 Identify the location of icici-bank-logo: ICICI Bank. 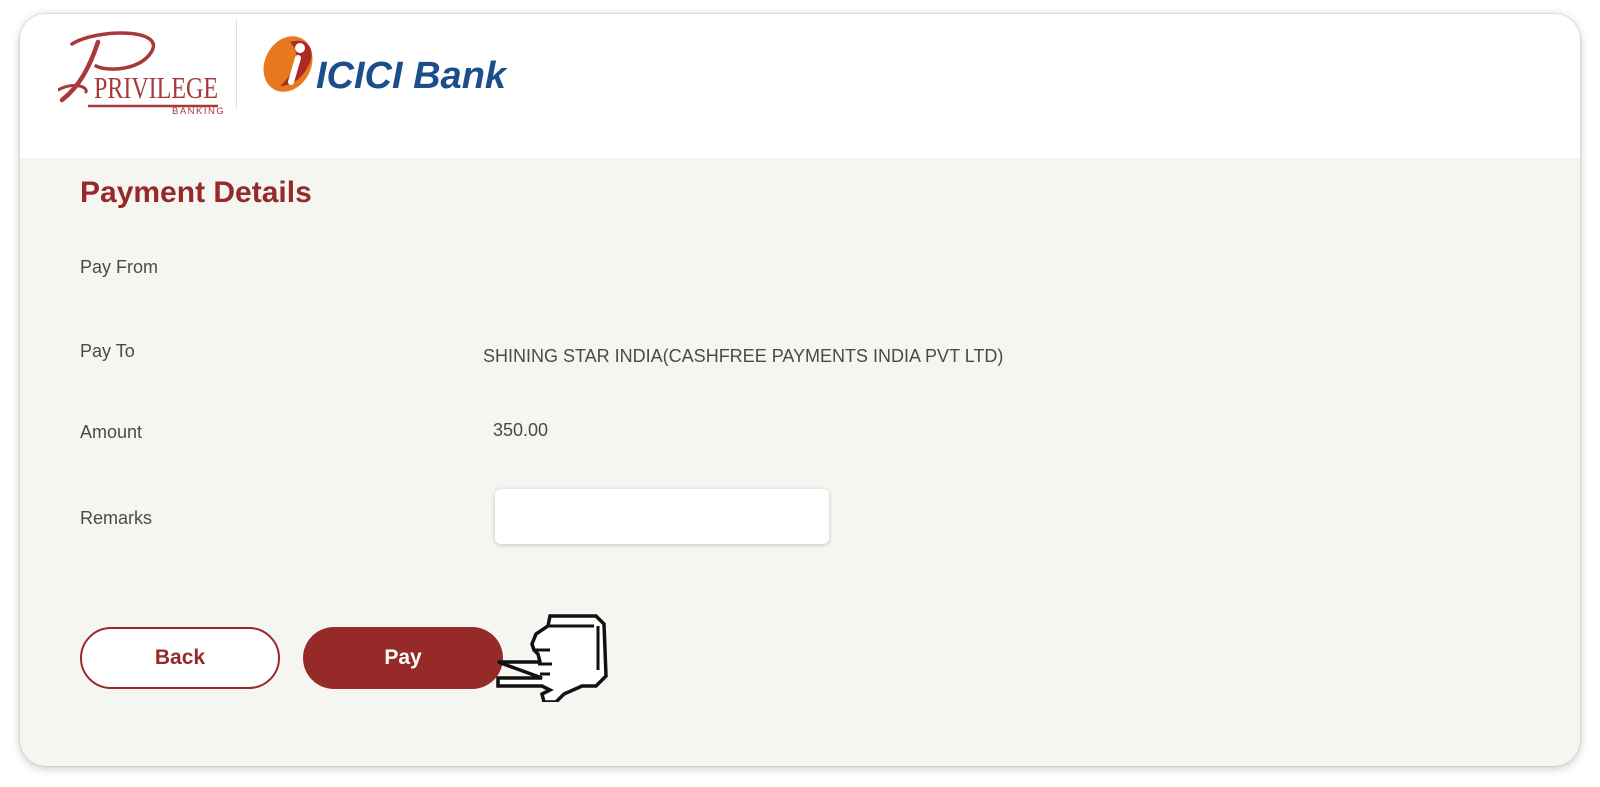
(385, 66).